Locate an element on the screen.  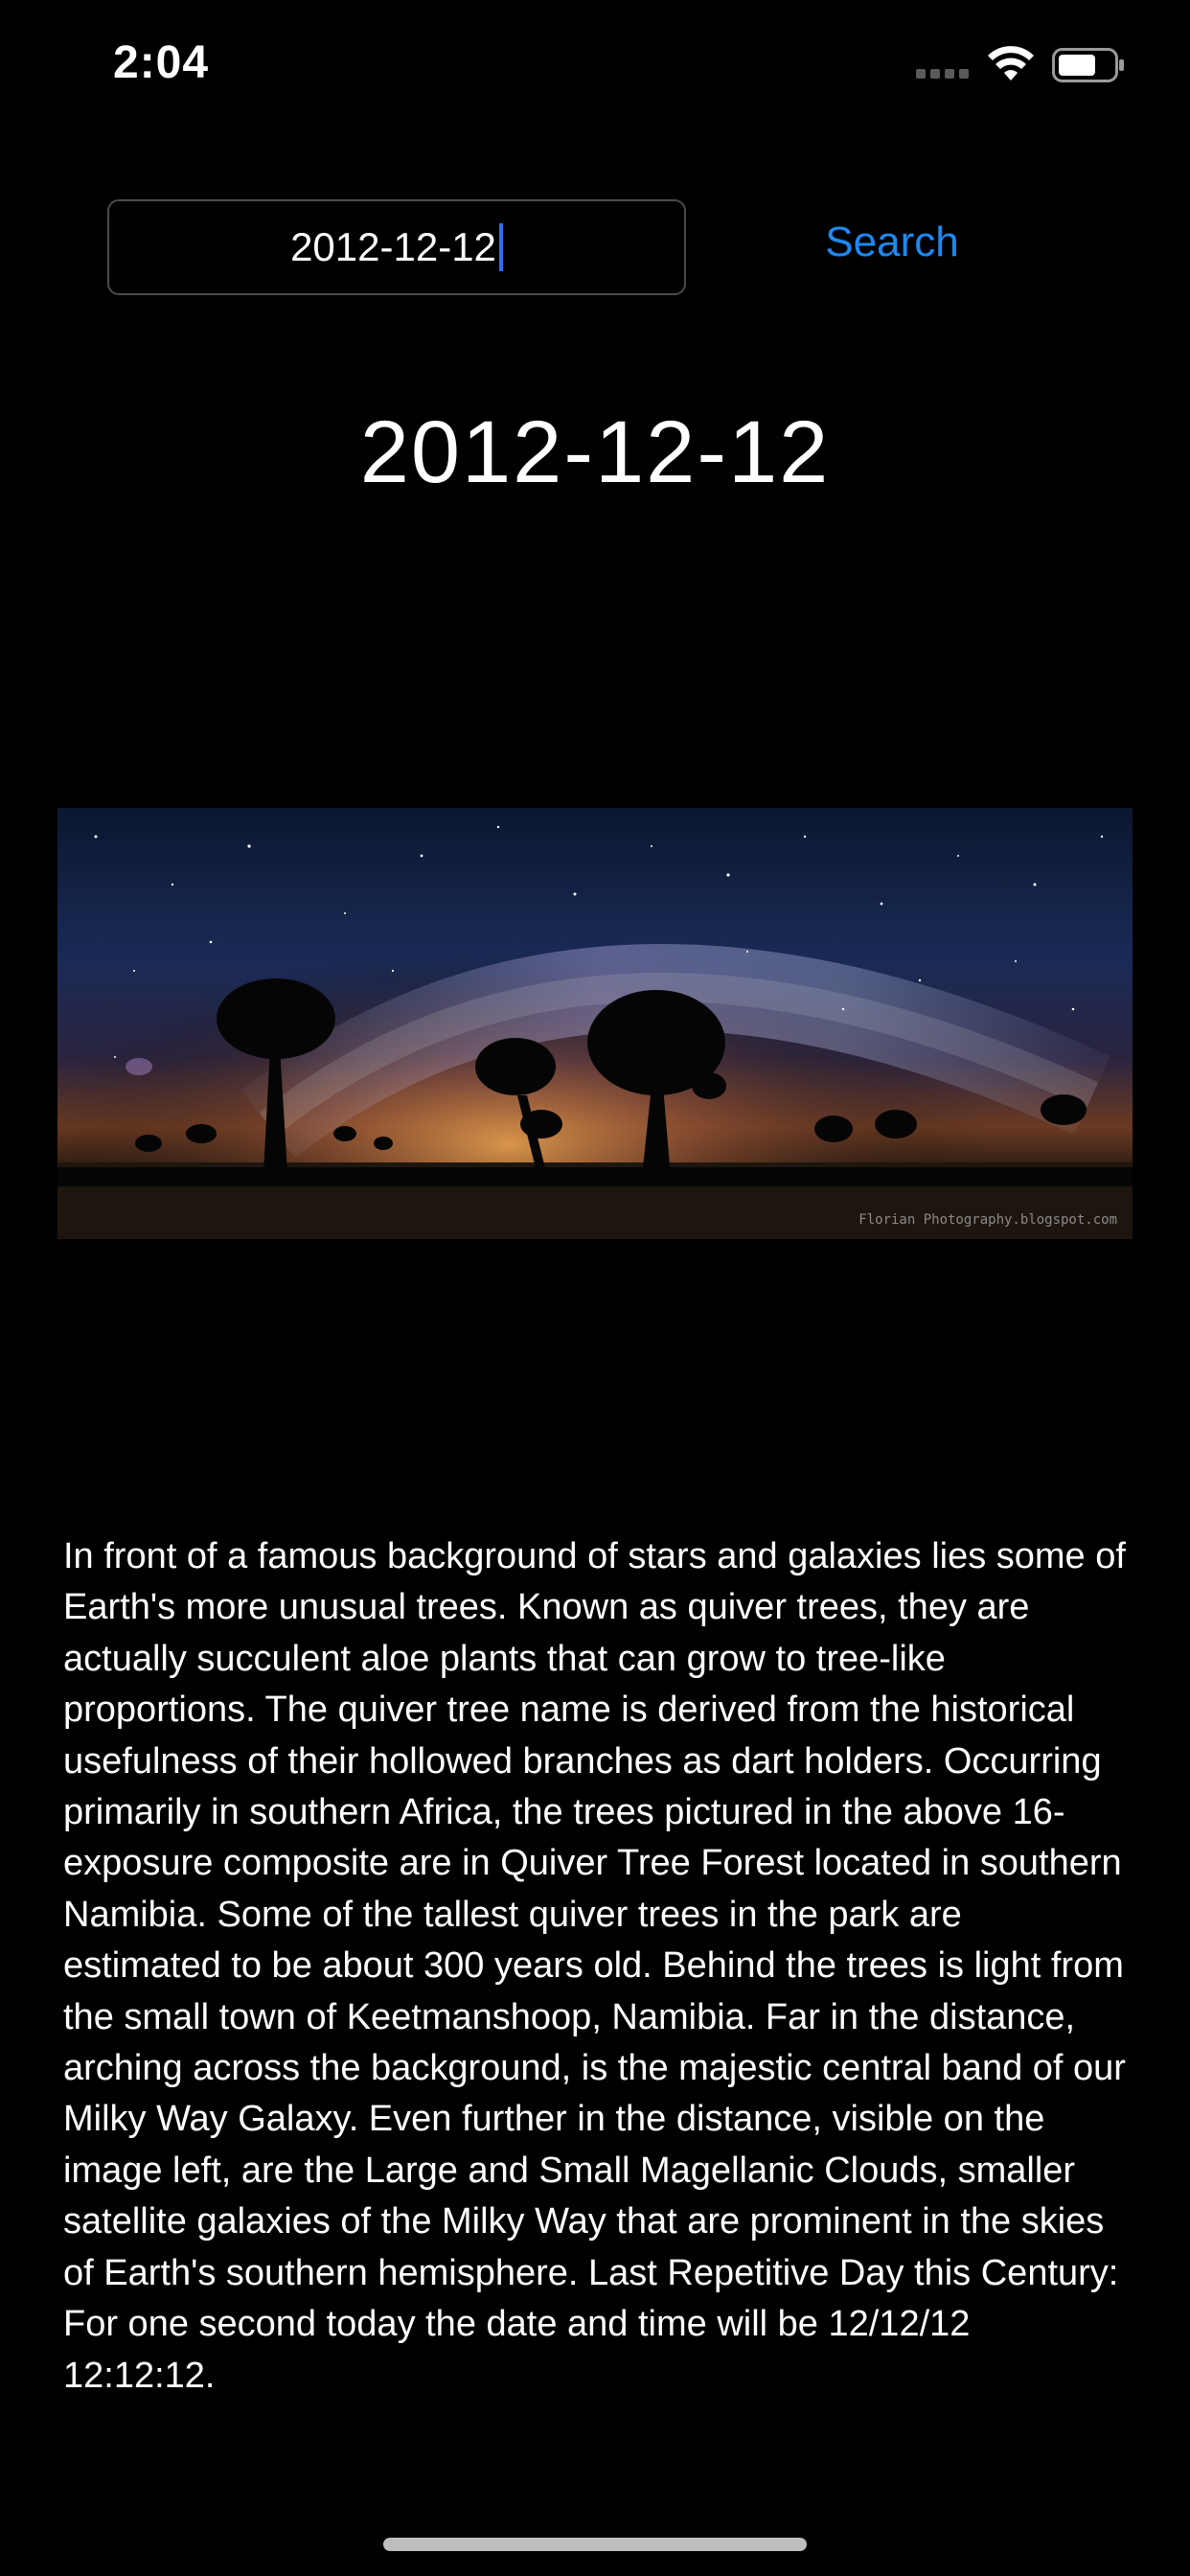
battery-icon is located at coordinates (1088, 65).